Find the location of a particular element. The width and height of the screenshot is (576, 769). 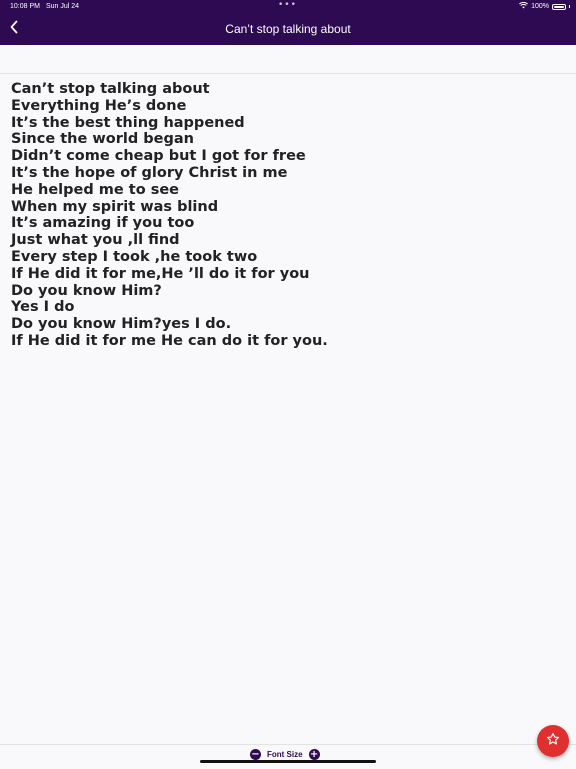

lyric-line: Didn’t come cheap but I got for free is located at coordinates (158, 156).